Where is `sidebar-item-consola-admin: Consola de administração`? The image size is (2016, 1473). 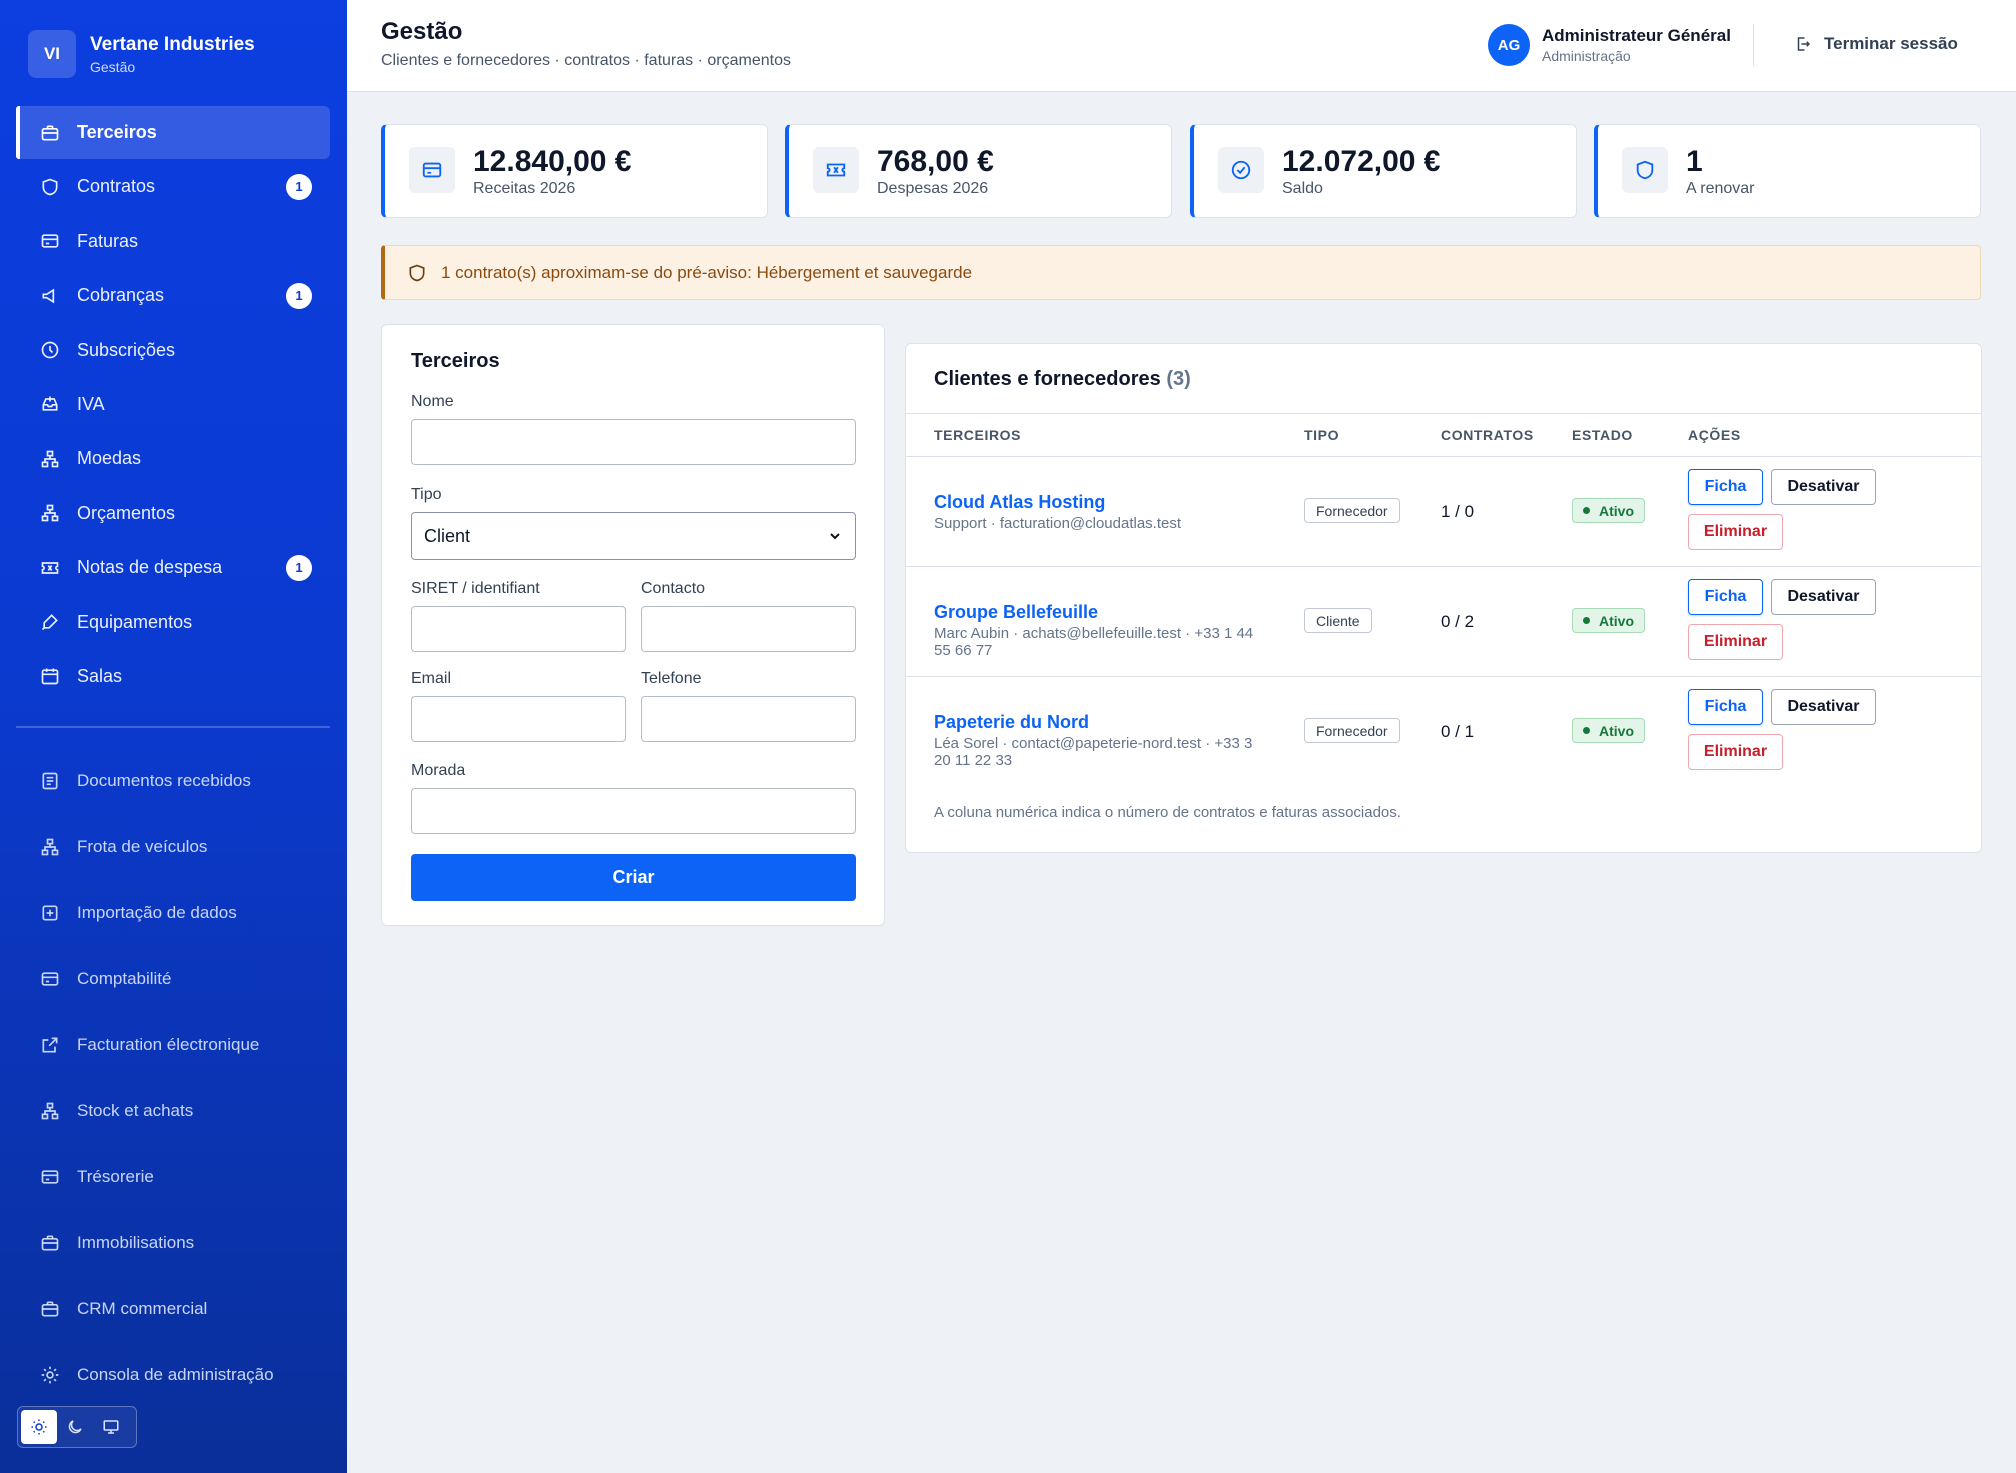
sidebar-item-consola-admin: Consola de administração is located at coordinates (173, 1375).